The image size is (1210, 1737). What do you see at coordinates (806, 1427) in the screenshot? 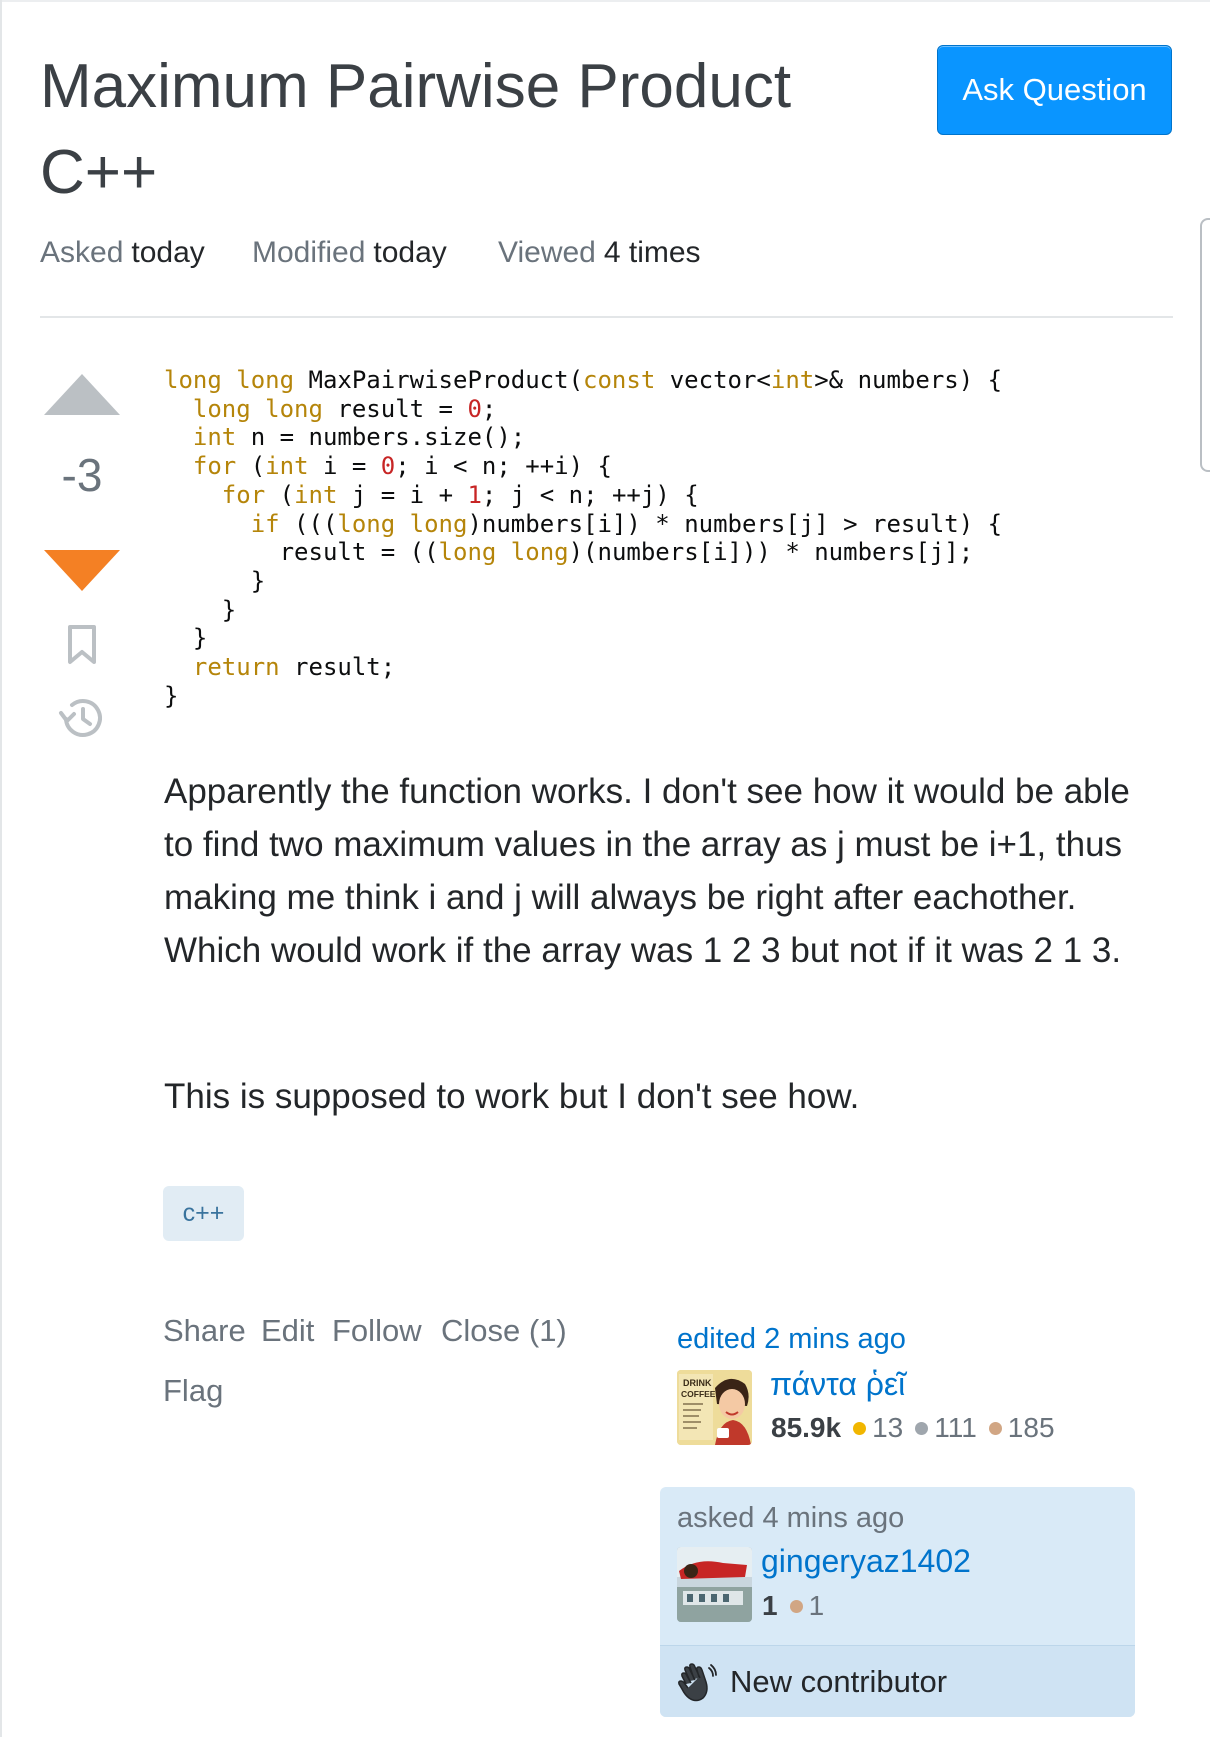
I see `editor-rep-score: 85.9k` at bounding box center [806, 1427].